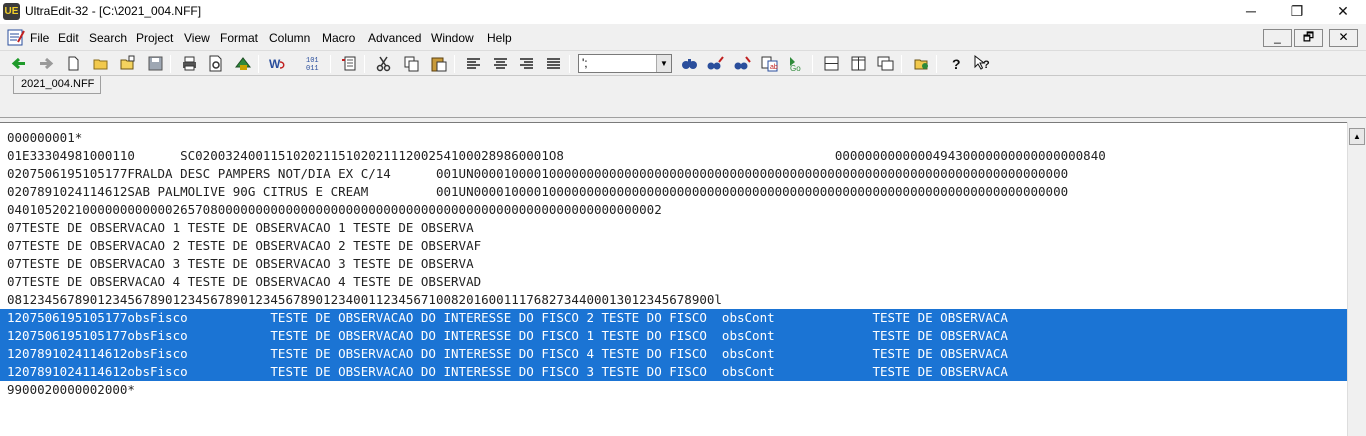  Describe the element at coordinates (155, 63) in the screenshot. I see `save-icon` at that location.